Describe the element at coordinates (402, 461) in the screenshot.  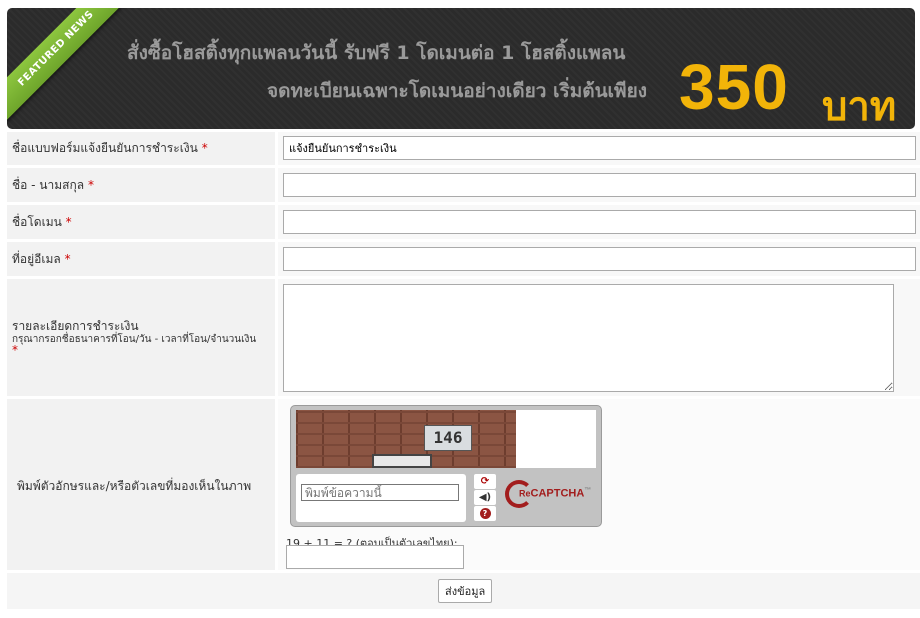
I see `window-frame` at that location.